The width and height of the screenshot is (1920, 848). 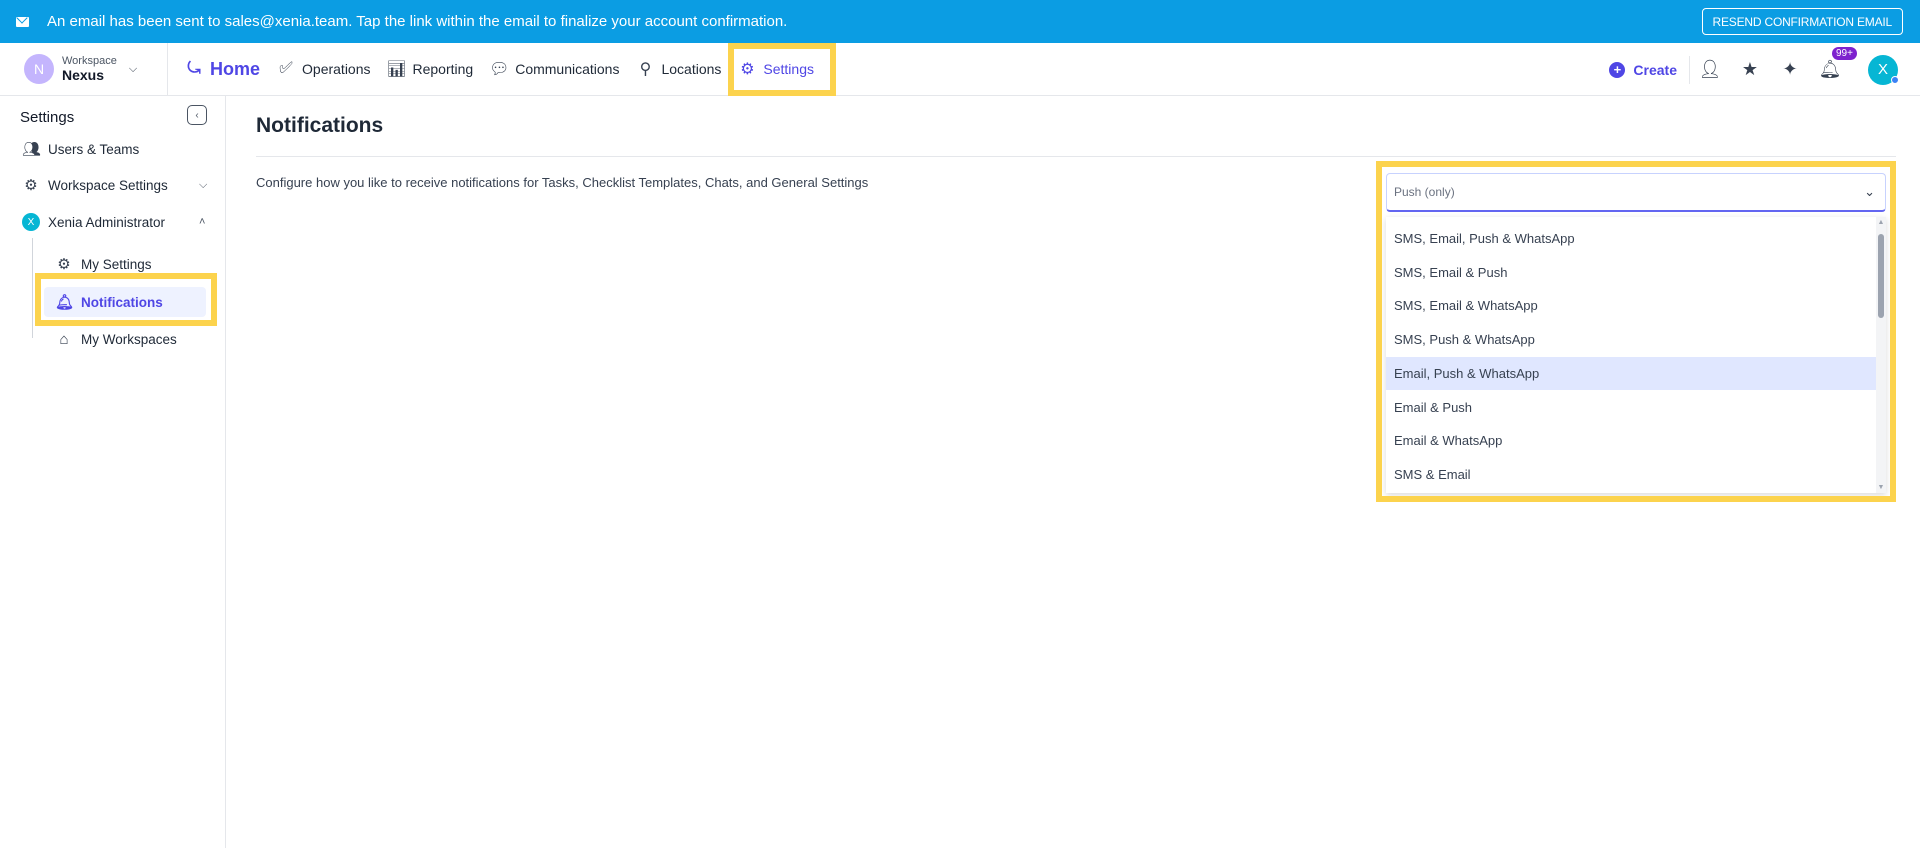 What do you see at coordinates (32, 149) in the screenshot?
I see `users-icon: 👥︎` at bounding box center [32, 149].